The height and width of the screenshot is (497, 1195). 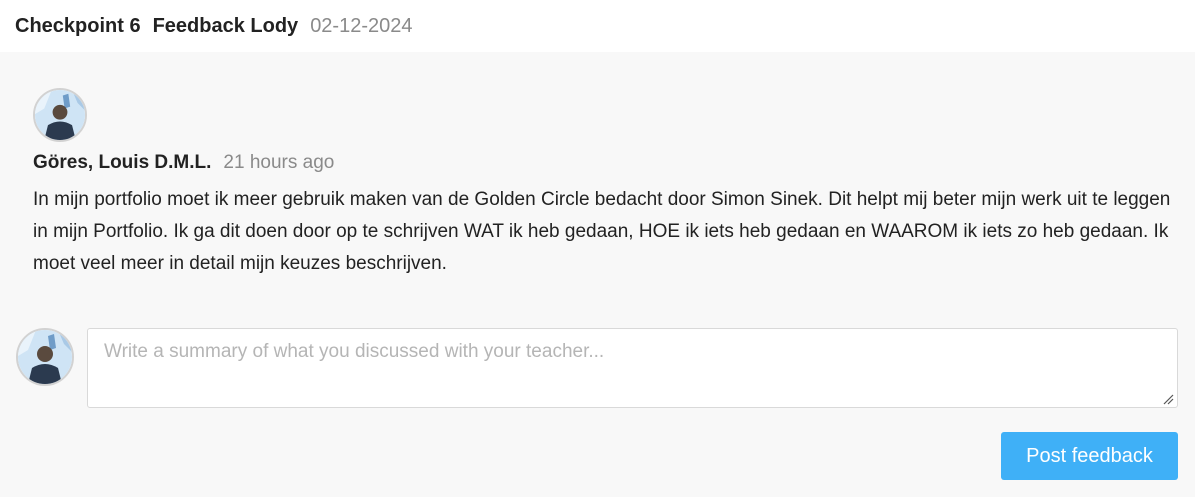 I want to click on comment-timestamp: 21 hours ago, so click(x=279, y=162).